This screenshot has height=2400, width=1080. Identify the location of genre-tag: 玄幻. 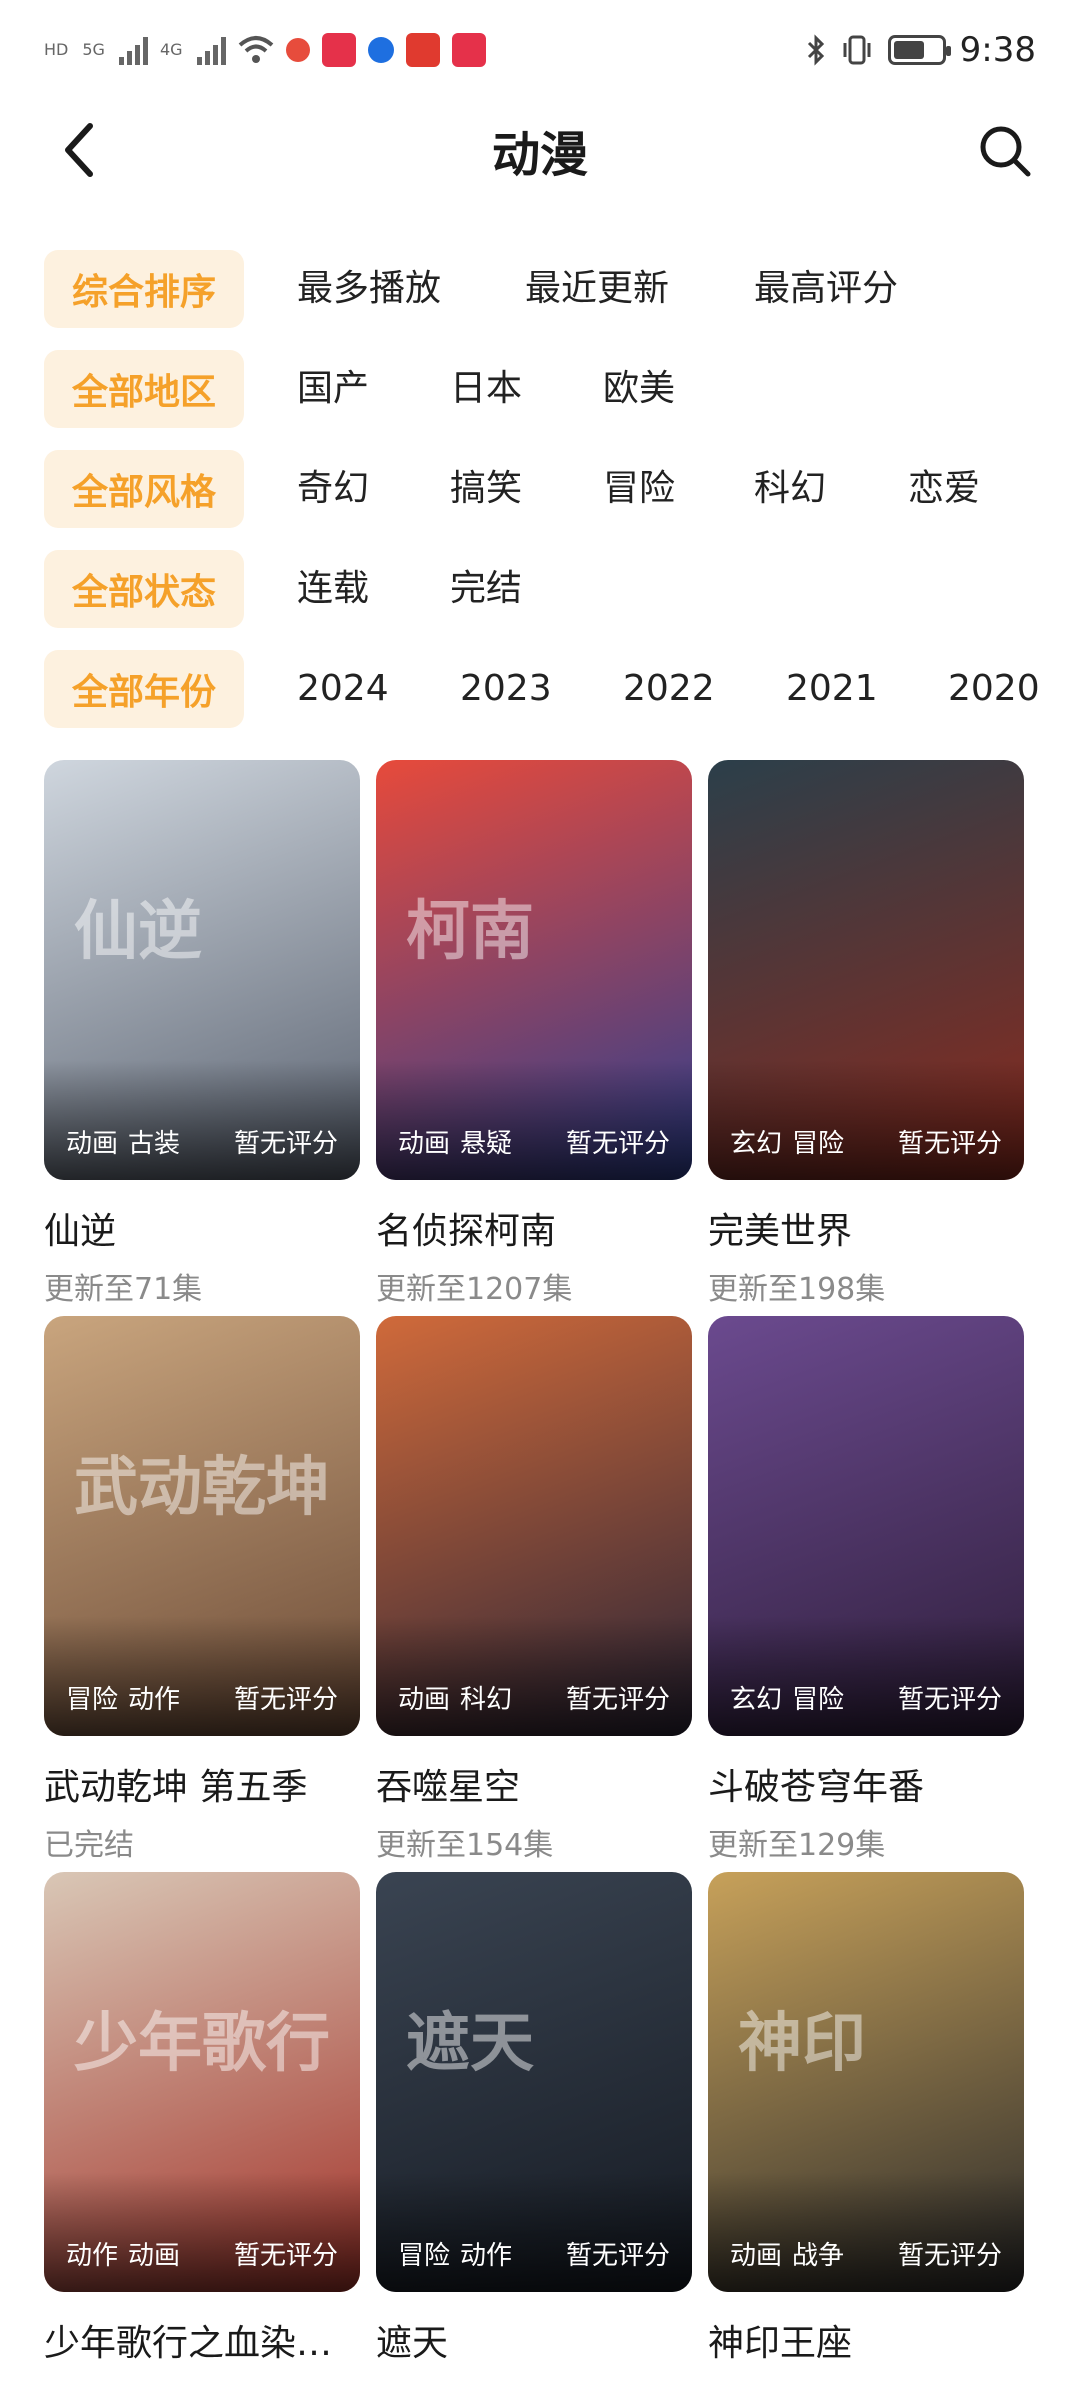
(756, 1144).